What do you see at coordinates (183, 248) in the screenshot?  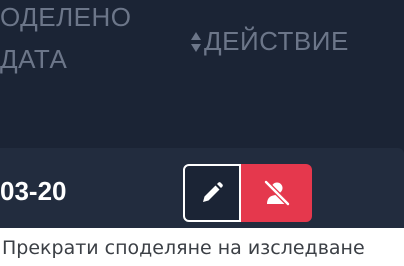 I see `stop-sharing-tooltip: Прекрати споделяне на изследване` at bounding box center [183, 248].